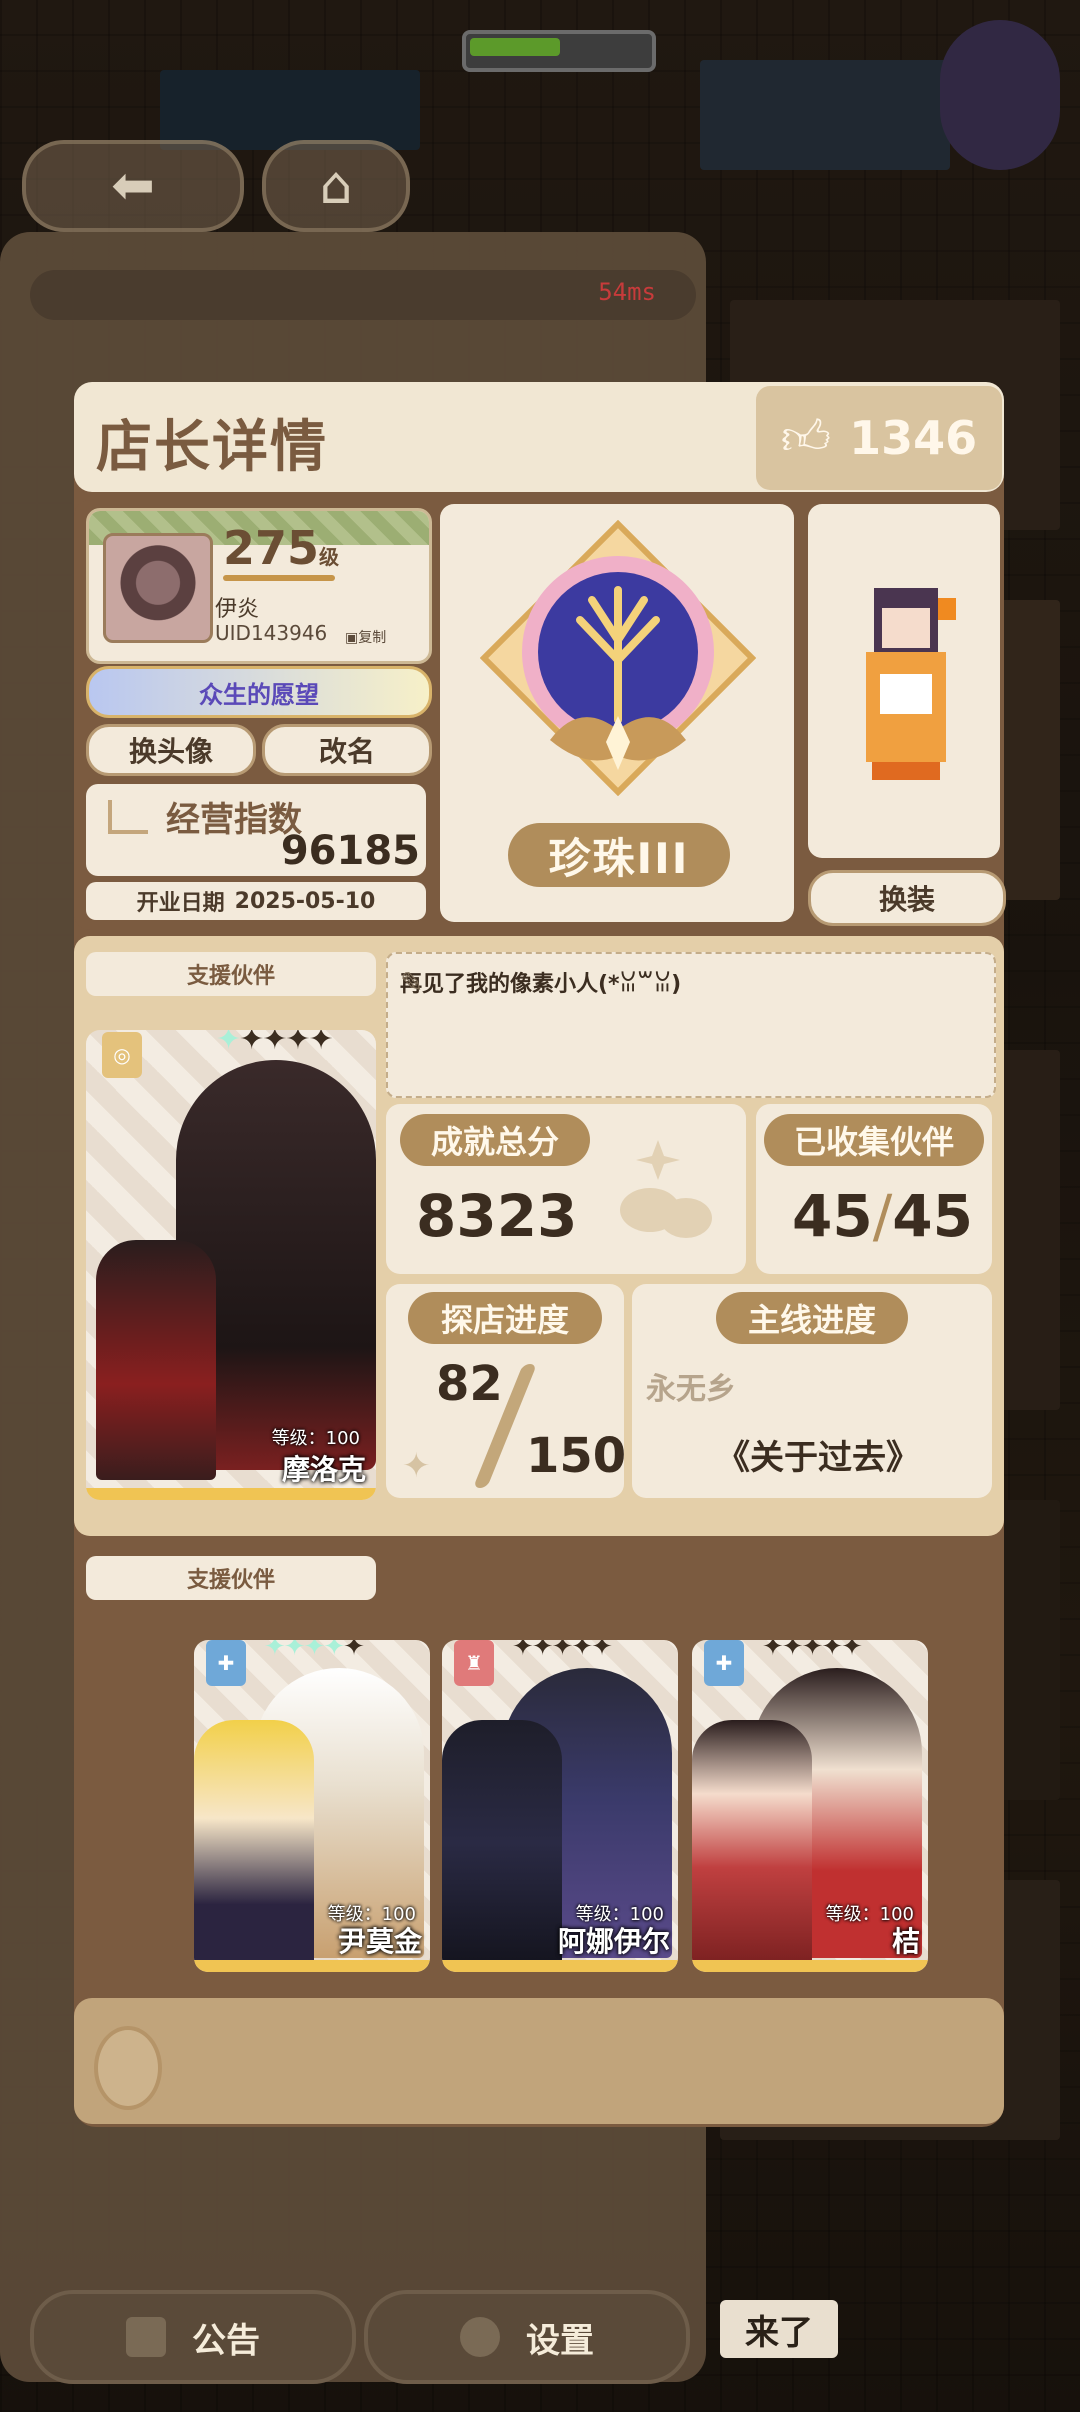 This screenshot has height=2412, width=1080. What do you see at coordinates (128, 817) in the screenshot?
I see `chart-icon` at bounding box center [128, 817].